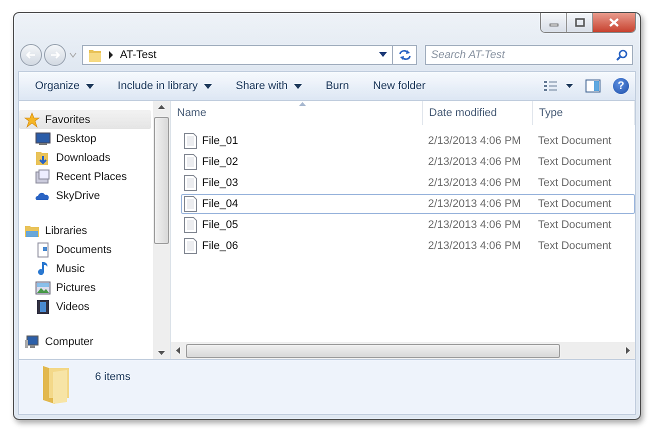 Image resolution: width=660 pixels, height=436 pixels. What do you see at coordinates (220, 246) in the screenshot?
I see `file-name: File_06` at bounding box center [220, 246].